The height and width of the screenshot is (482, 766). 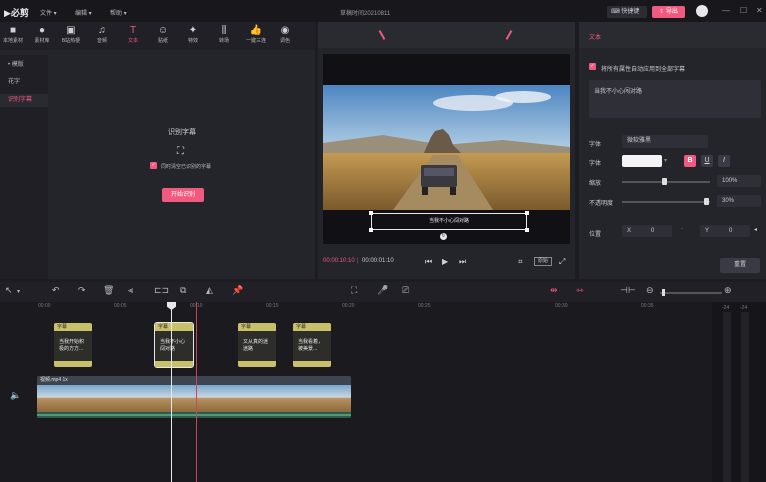 What do you see at coordinates (445, 261) in the screenshot?
I see `play-icon: ▶` at bounding box center [445, 261].